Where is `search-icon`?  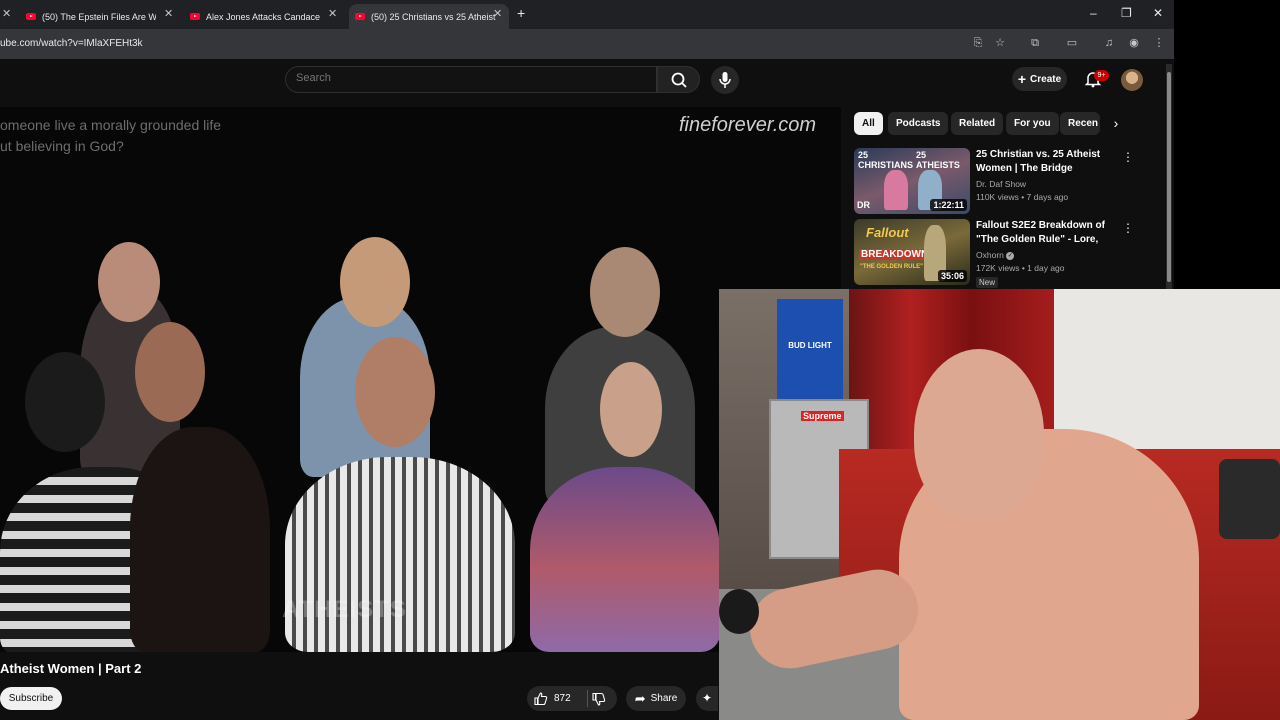 search-icon is located at coordinates (679, 80).